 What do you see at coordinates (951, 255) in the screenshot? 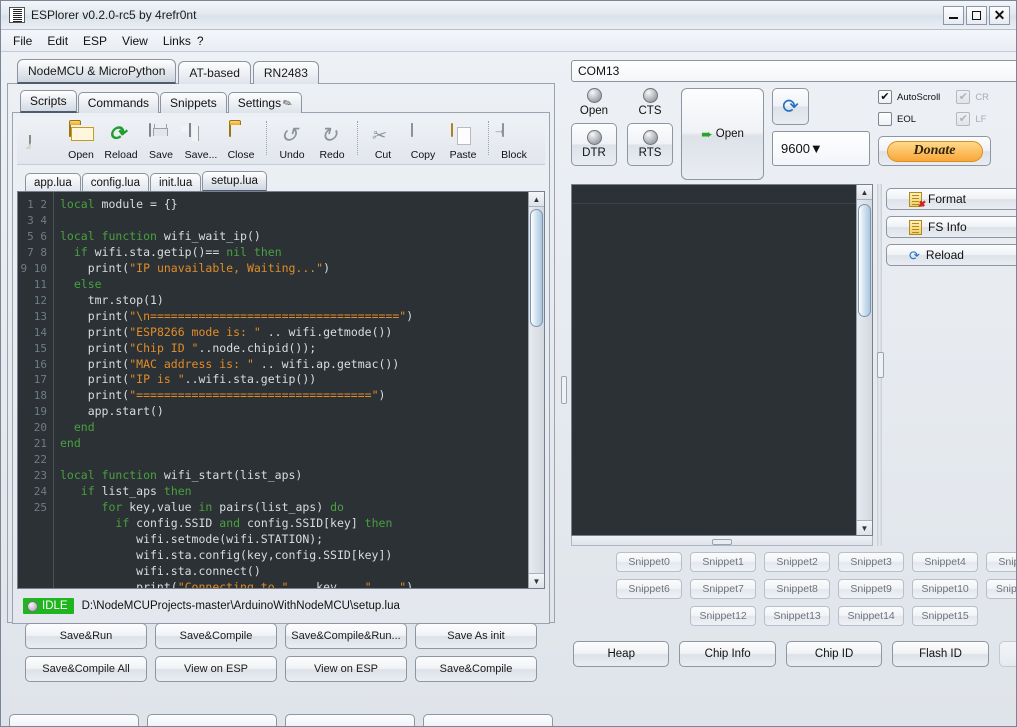
I see `esp-reload-button: ⟳ Reload` at bounding box center [951, 255].